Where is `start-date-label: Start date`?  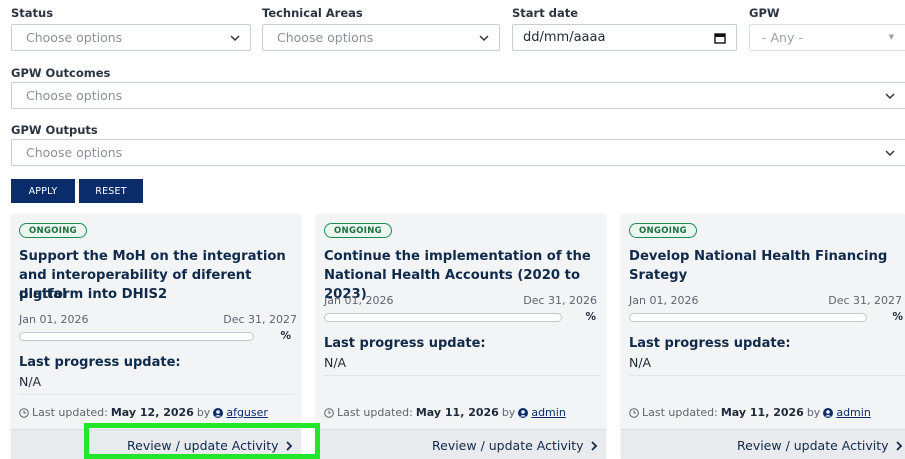 start-date-label: Start date is located at coordinates (545, 13).